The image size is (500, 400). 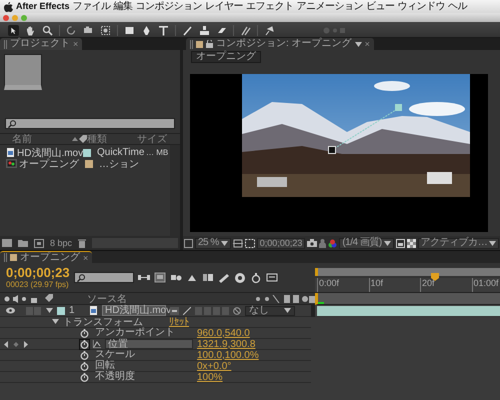 What do you see at coordinates (204, 30) in the screenshot?
I see `clone-stamp-tool-icon` at bounding box center [204, 30].